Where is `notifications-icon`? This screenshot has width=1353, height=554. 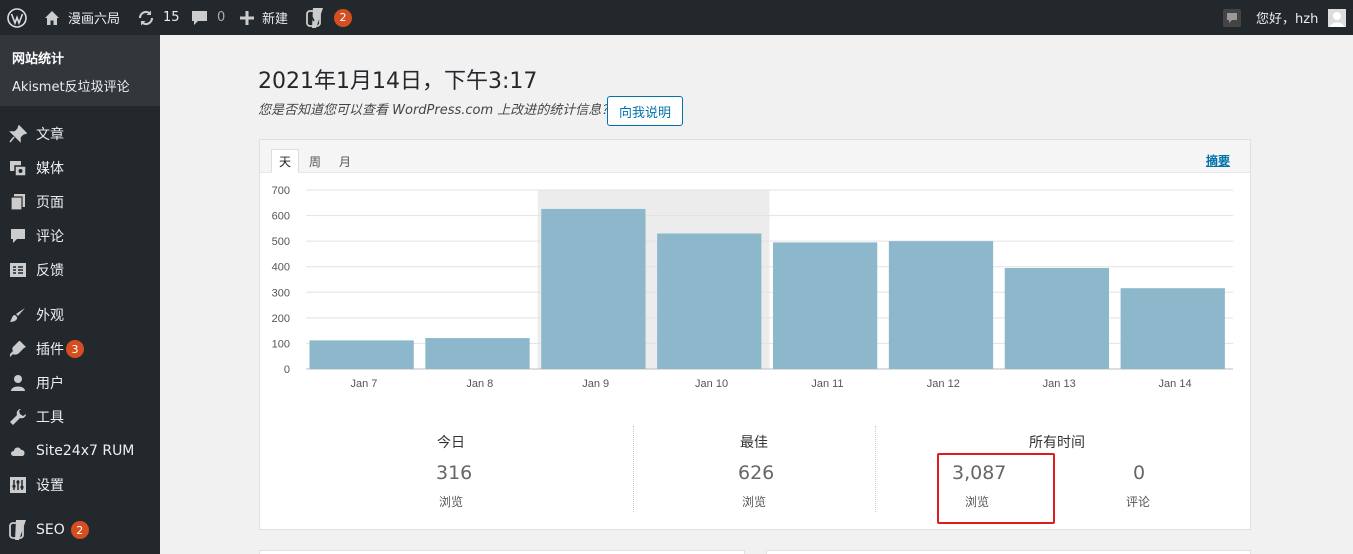
notifications-icon is located at coordinates (1232, 17).